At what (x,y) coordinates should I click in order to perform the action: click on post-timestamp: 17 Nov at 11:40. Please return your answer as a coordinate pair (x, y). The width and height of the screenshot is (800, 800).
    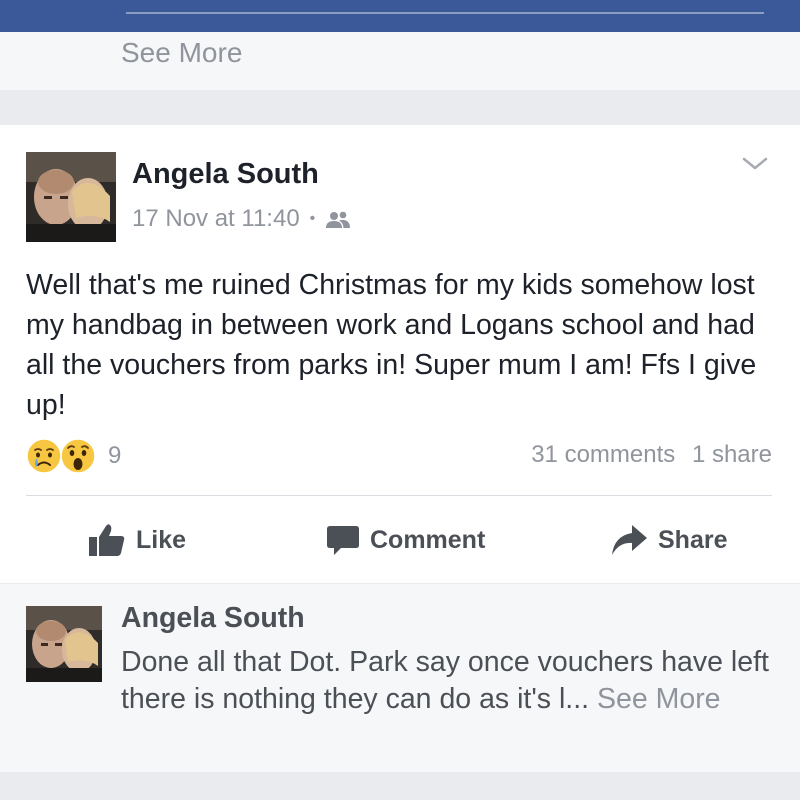
    Looking at the image, I should click on (216, 219).